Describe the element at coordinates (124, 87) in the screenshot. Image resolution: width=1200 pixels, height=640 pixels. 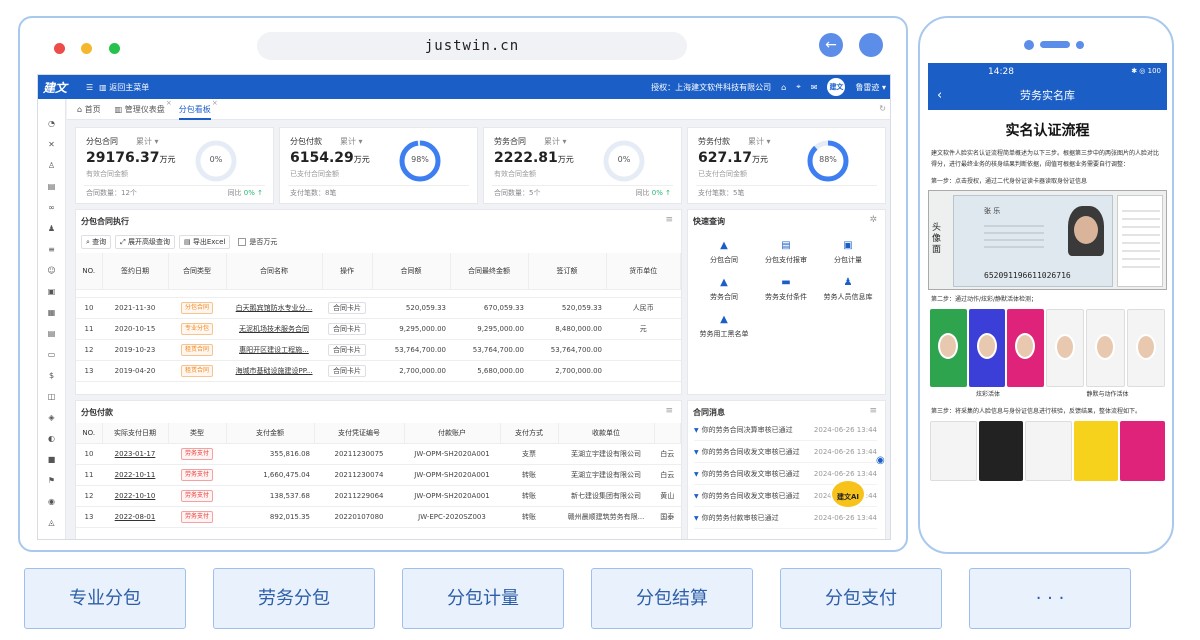
I see `back-main-menu-link: ▥ 返回主菜单` at that location.